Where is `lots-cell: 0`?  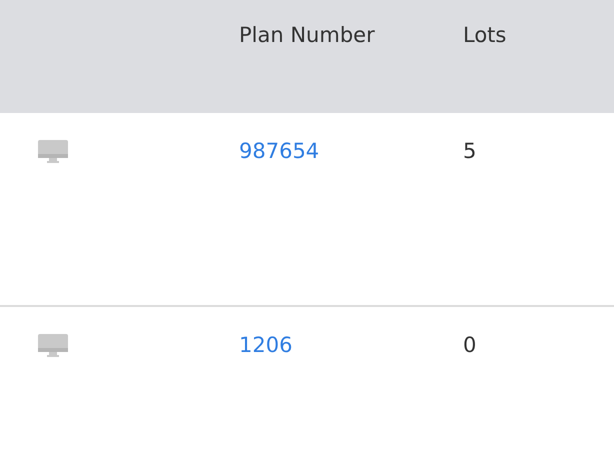 lots-cell: 0 is located at coordinates (469, 345).